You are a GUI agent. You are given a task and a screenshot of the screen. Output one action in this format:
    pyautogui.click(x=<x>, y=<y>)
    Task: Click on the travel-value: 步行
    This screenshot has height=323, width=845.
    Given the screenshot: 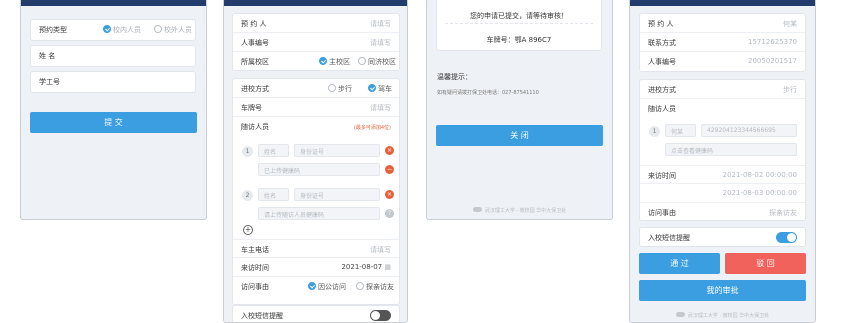 What is the action you would take?
    pyautogui.click(x=790, y=90)
    